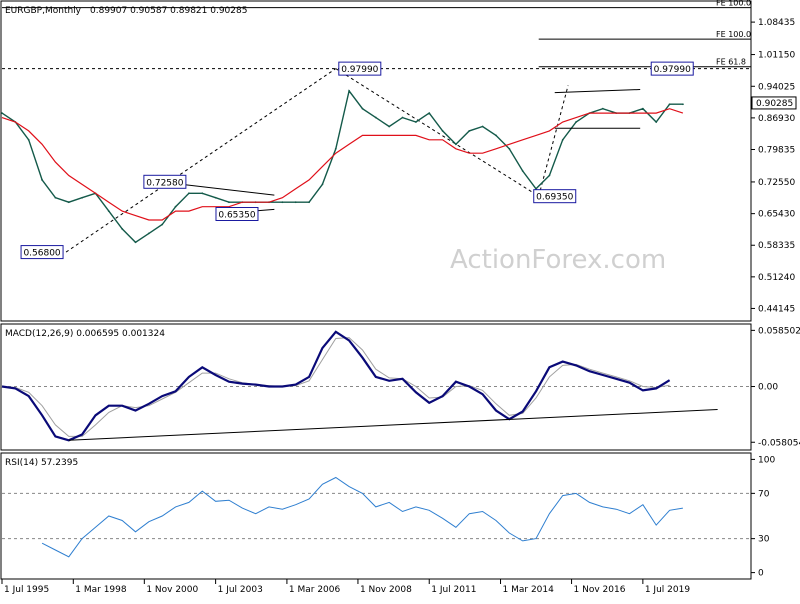 Image resolution: width=800 pixels, height=604 pixels. Describe the element at coordinates (776, 119) in the screenshot. I see `price-y-tick-label: 0.86930` at that location.